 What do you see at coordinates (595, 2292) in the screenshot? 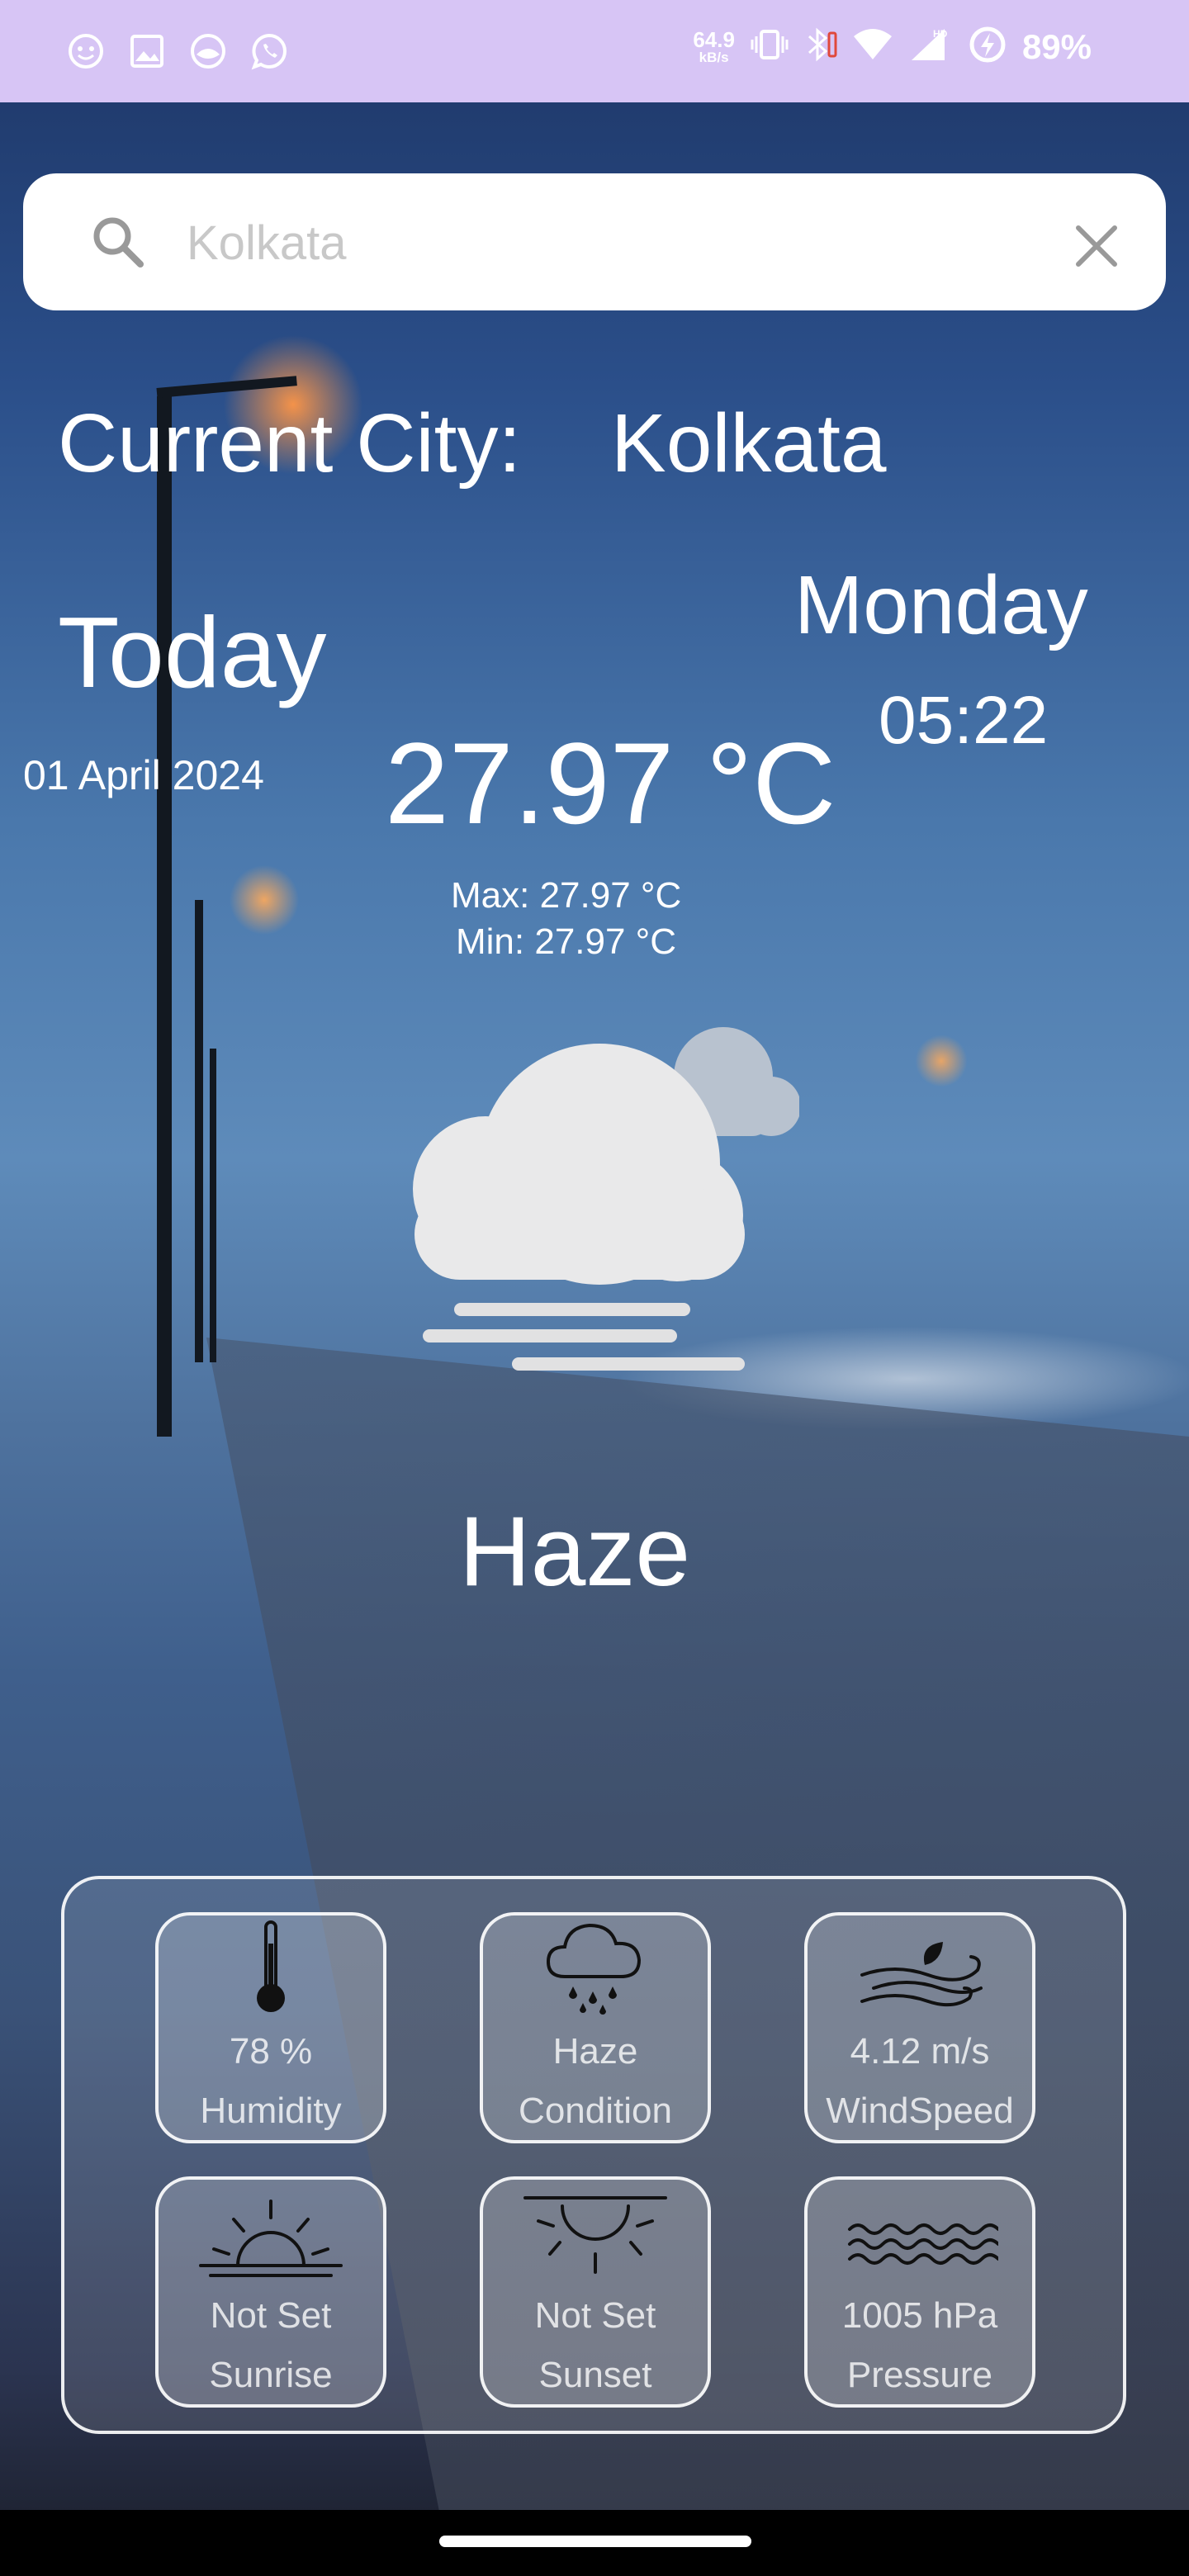
I see `sunset-tile: Not Set Sunset` at bounding box center [595, 2292].